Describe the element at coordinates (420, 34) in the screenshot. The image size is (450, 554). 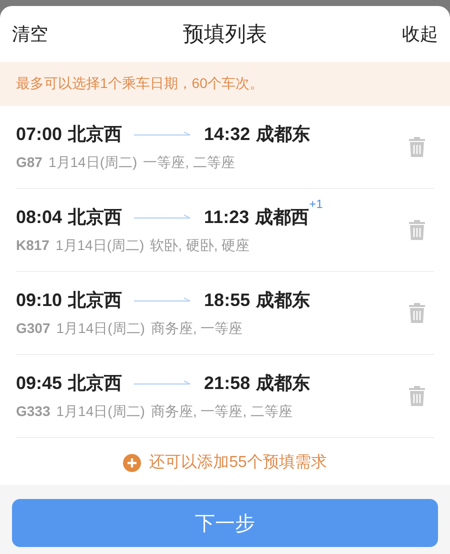
I see `collapse-button: 收起` at that location.